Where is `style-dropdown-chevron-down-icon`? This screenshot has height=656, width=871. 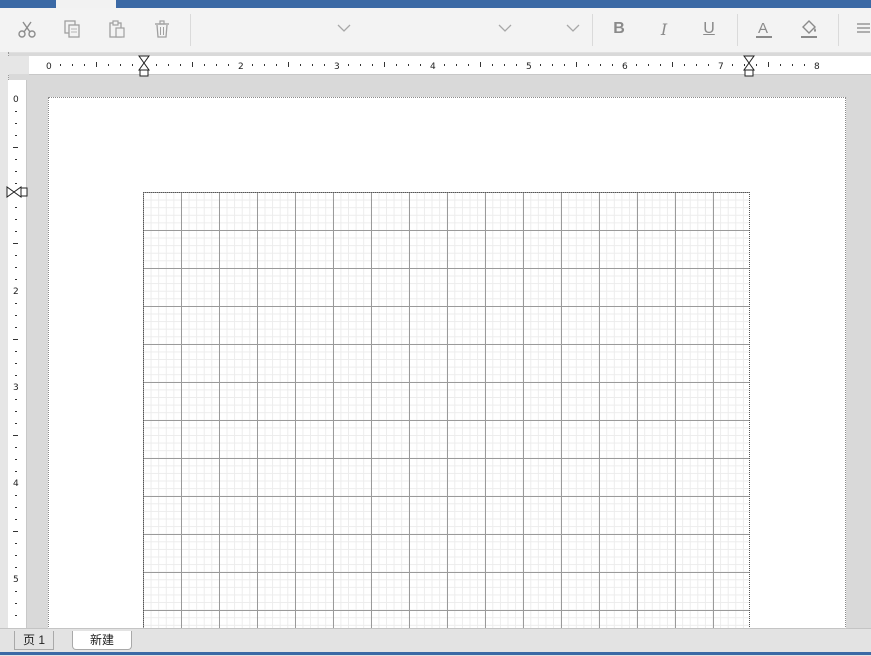
style-dropdown-chevron-down-icon is located at coordinates (573, 28).